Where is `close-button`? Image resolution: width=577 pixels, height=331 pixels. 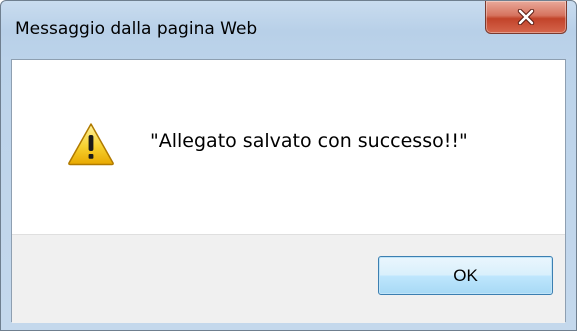 close-button is located at coordinates (526, 17).